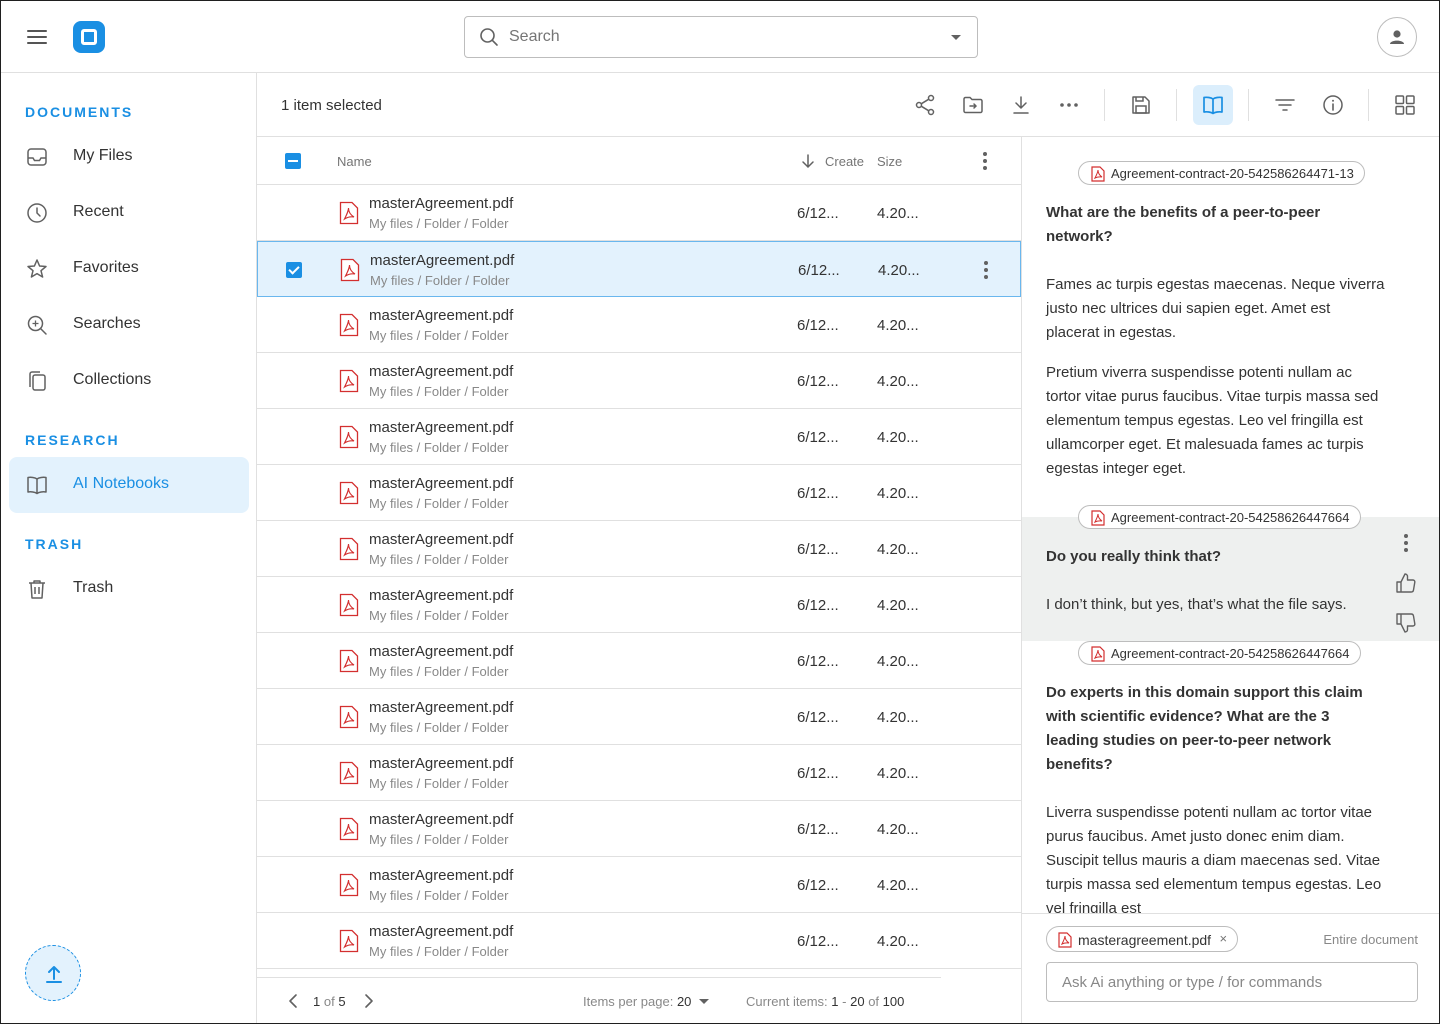  I want to click on sidebar-item-collections: Collections, so click(129, 381).